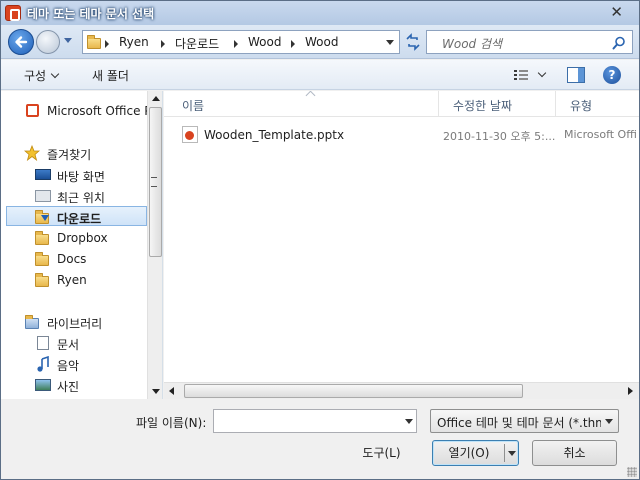  What do you see at coordinates (469, 453) in the screenshot?
I see `open-button-label: 열기(O)` at bounding box center [469, 453].